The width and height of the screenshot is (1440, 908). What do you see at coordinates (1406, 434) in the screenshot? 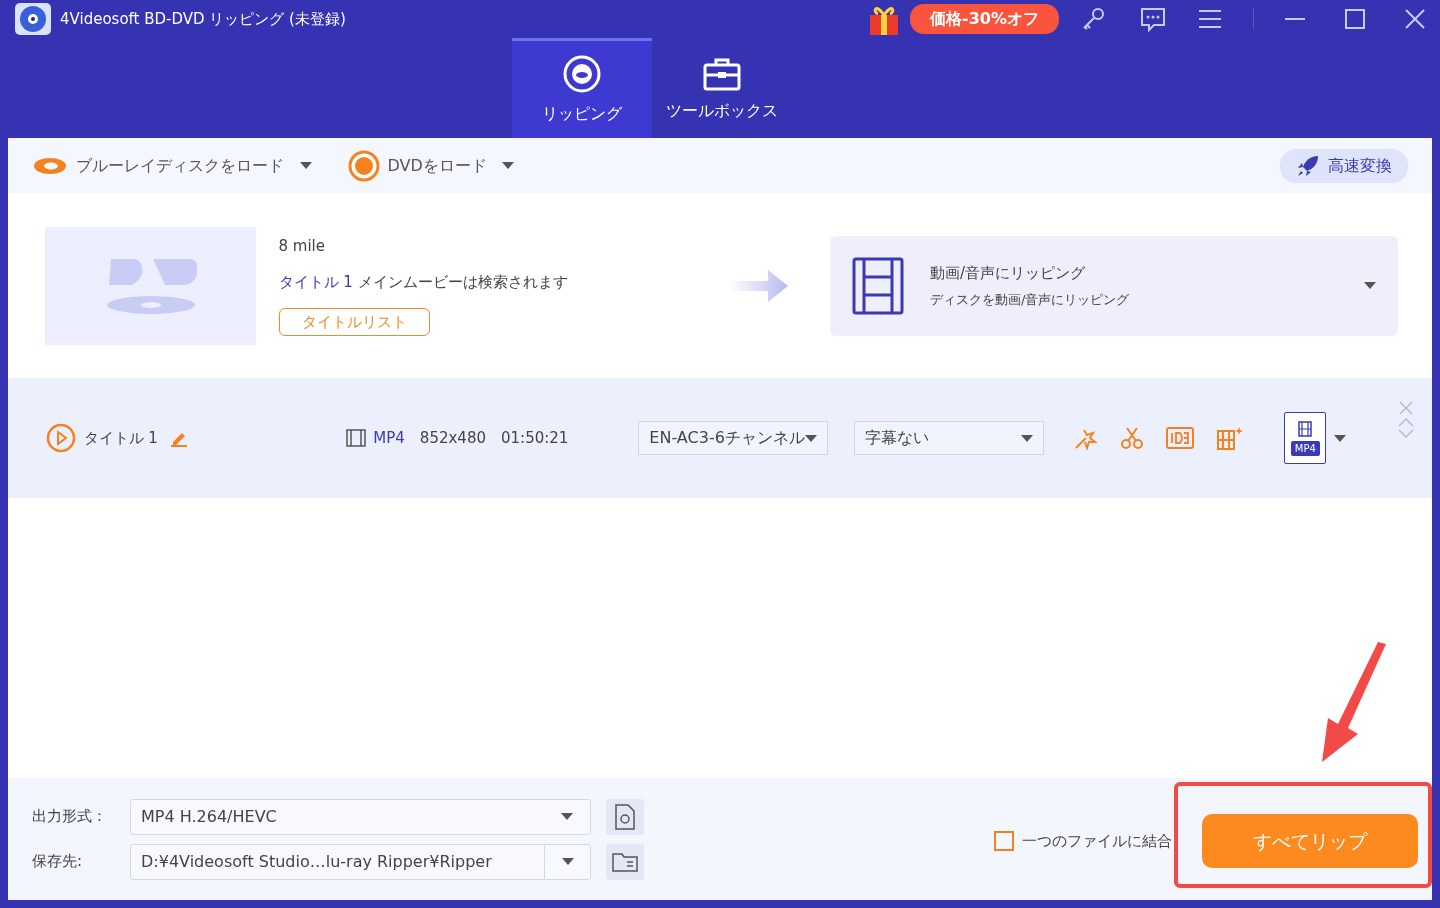
I see `chevron-down-icon` at bounding box center [1406, 434].